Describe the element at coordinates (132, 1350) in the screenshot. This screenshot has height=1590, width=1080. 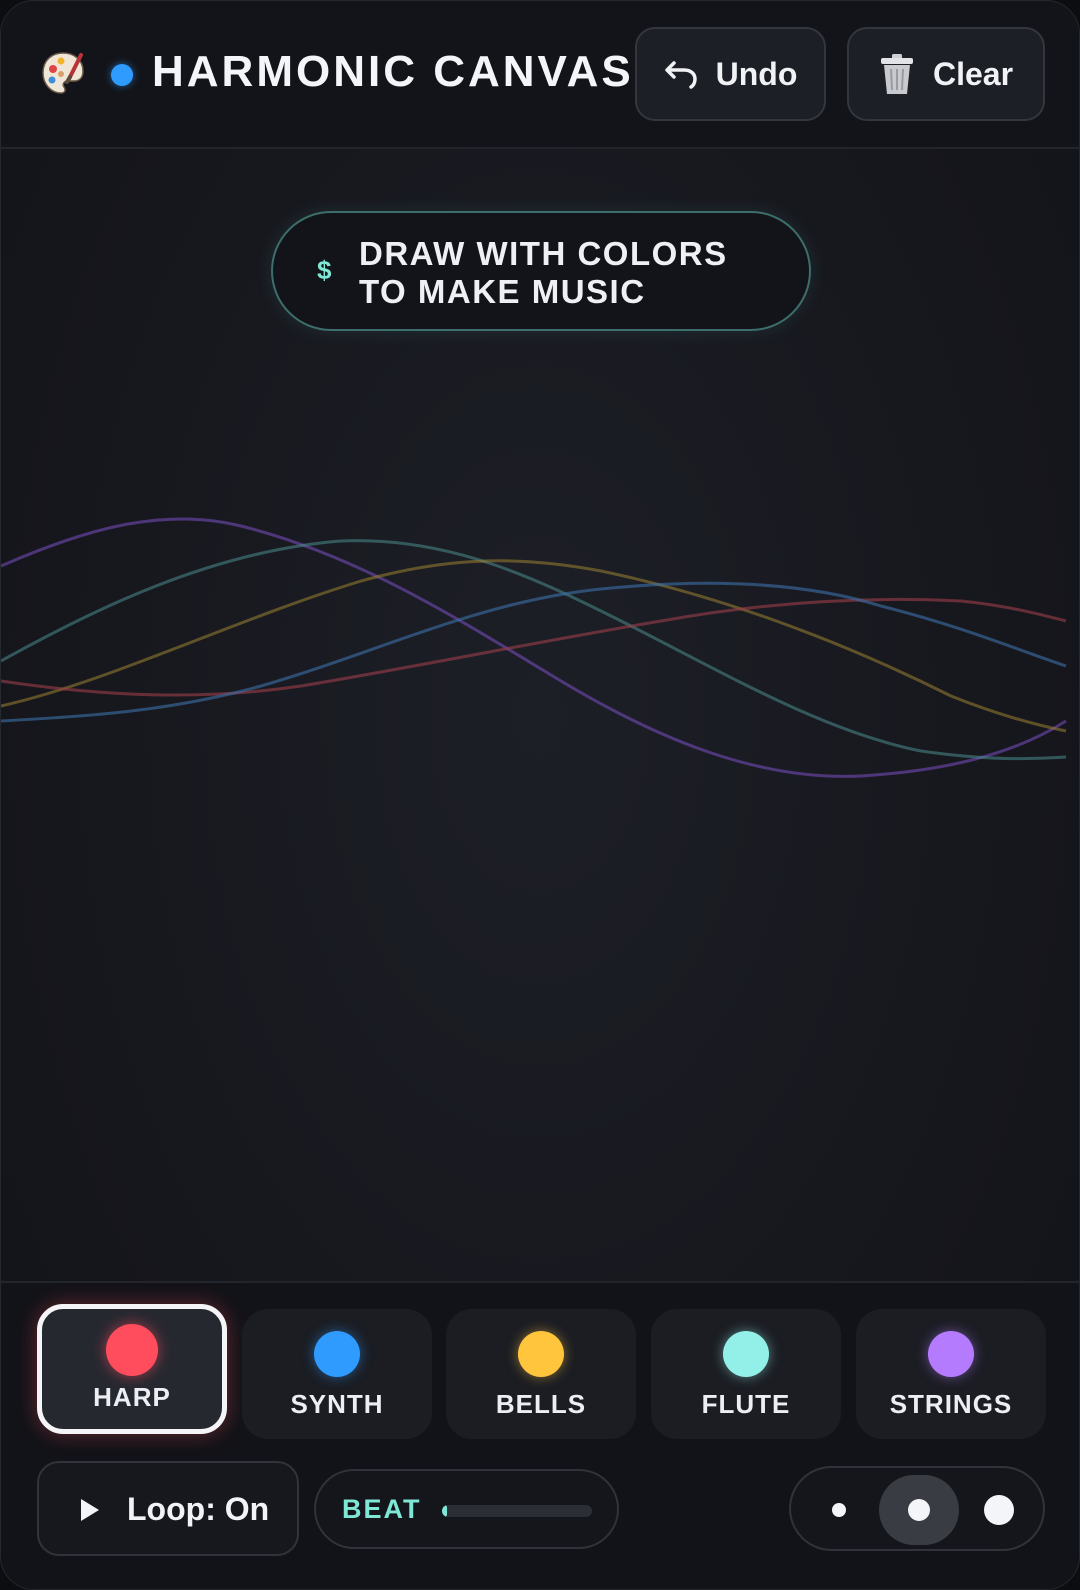
I see `harp-color-swatch` at that location.